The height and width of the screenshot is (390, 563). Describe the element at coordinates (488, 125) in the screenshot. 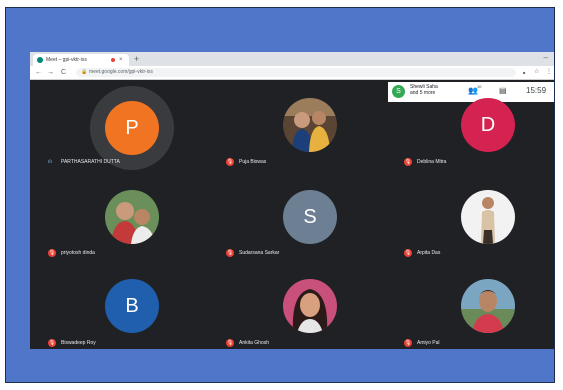

I see `avatar-deblina-mitra: D` at that location.